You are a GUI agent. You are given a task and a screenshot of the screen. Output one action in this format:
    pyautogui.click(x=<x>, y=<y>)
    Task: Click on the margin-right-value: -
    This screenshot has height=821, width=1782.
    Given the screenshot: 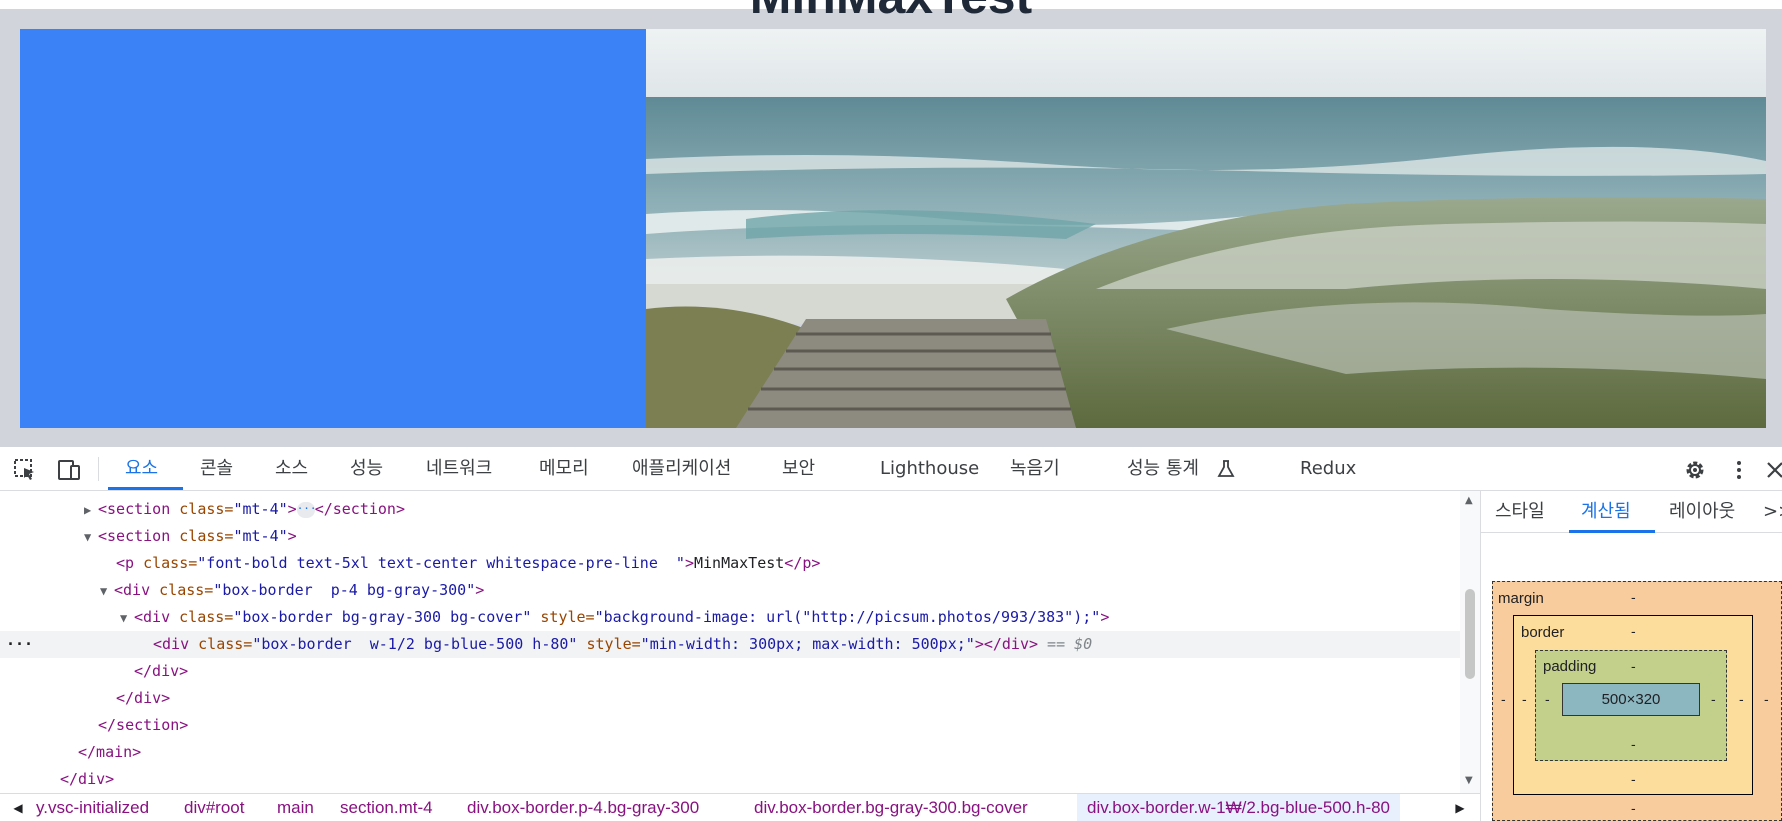 What is the action you would take?
    pyautogui.click(x=1766, y=699)
    